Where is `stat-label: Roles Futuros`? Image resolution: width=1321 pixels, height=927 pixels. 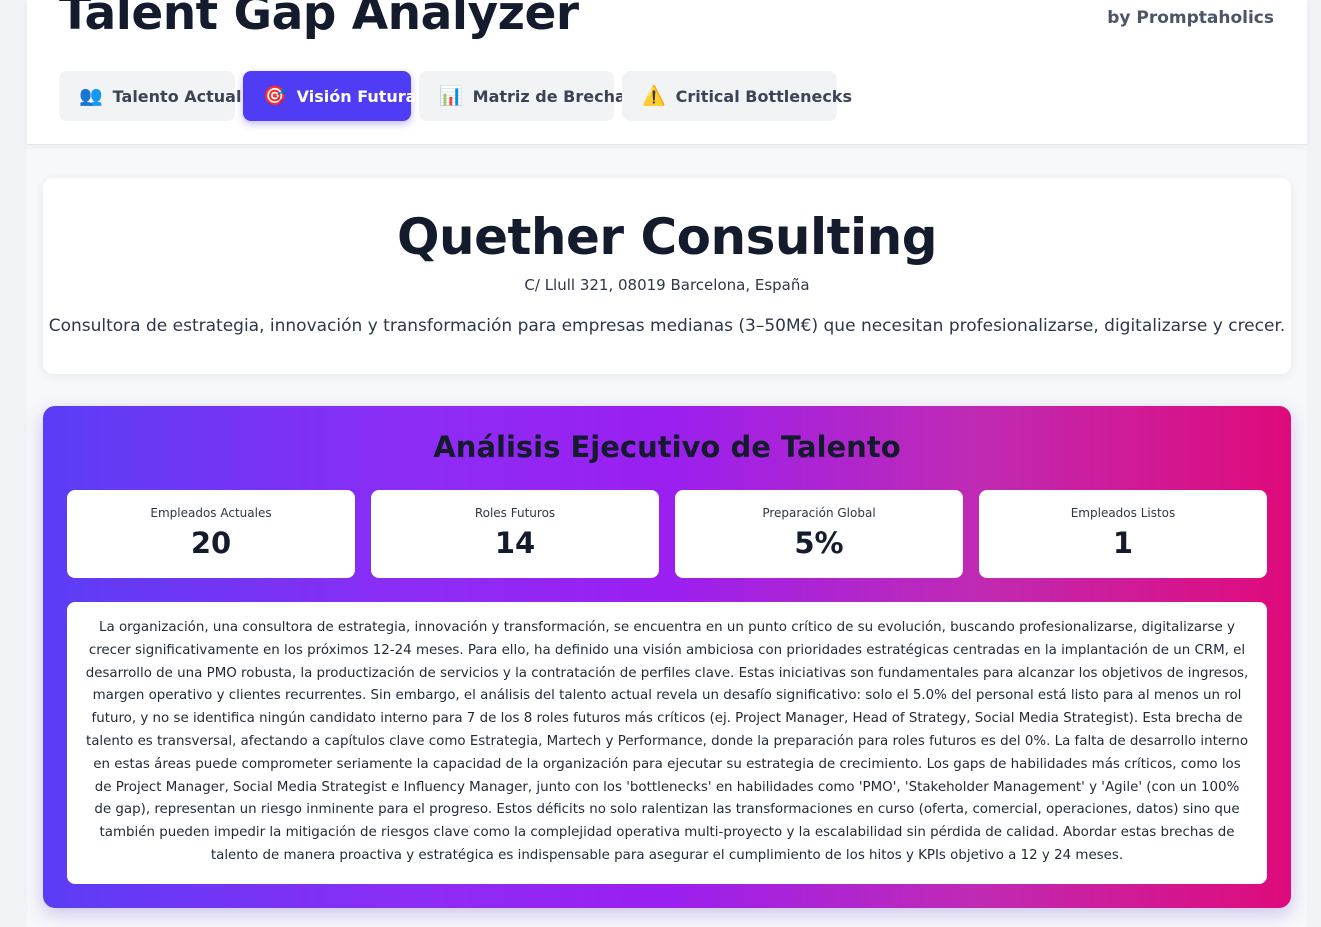
stat-label: Roles Futuros is located at coordinates (515, 513).